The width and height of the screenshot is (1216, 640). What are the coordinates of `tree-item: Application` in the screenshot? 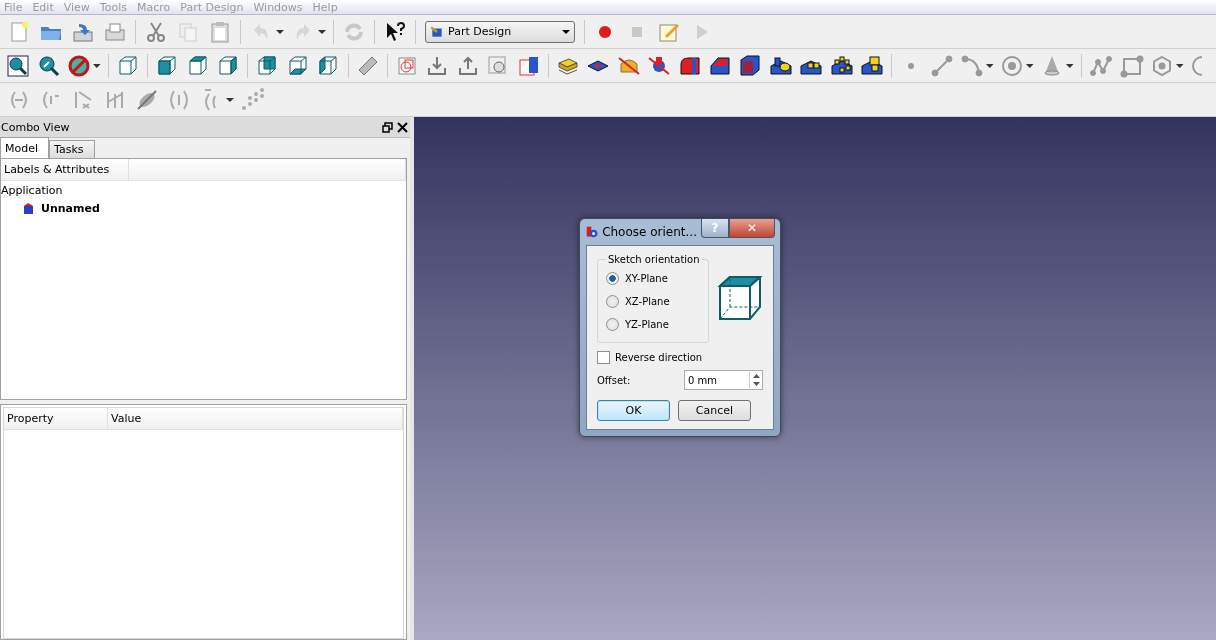 It's located at (32, 190).